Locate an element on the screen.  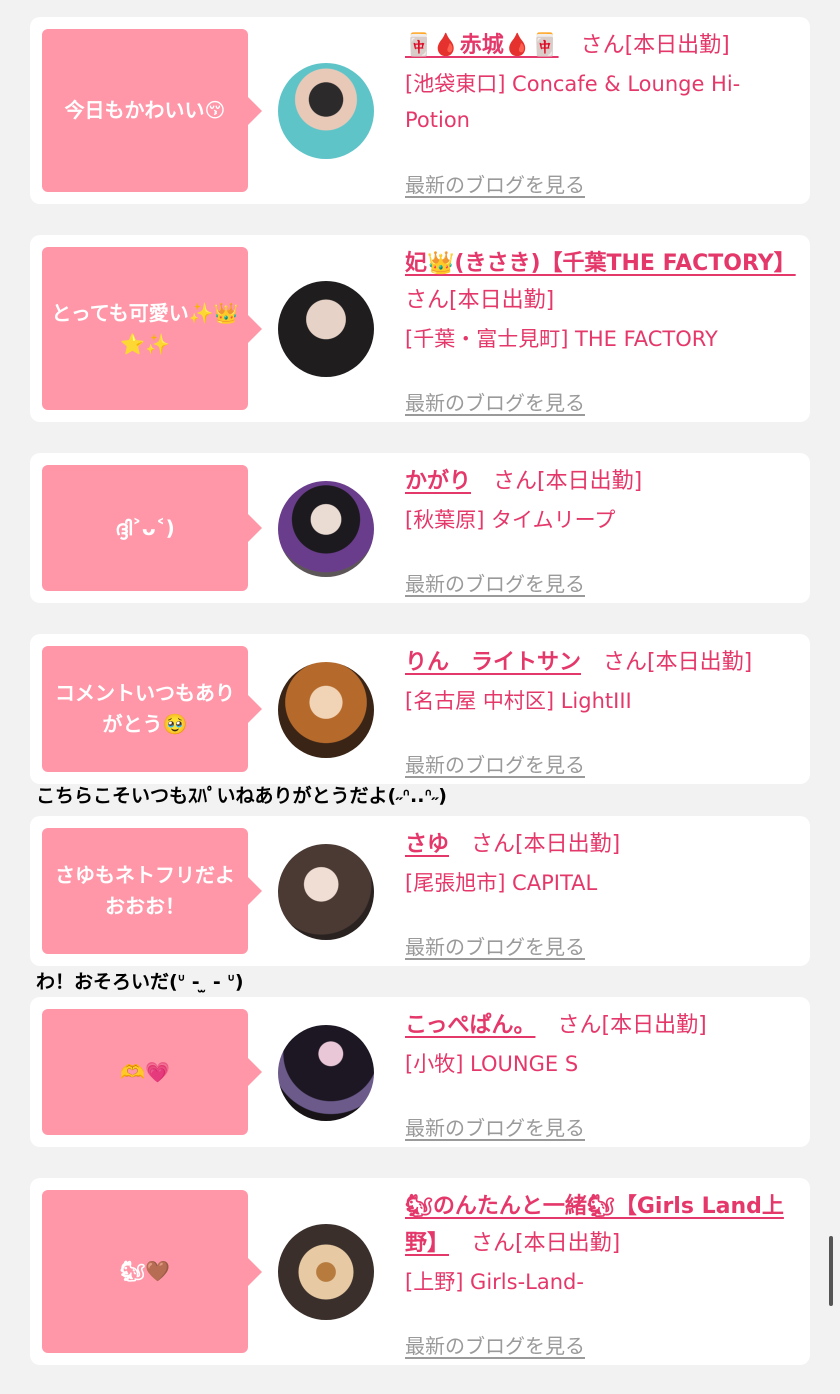
cast-name-link: さゆ is located at coordinates (427, 844).